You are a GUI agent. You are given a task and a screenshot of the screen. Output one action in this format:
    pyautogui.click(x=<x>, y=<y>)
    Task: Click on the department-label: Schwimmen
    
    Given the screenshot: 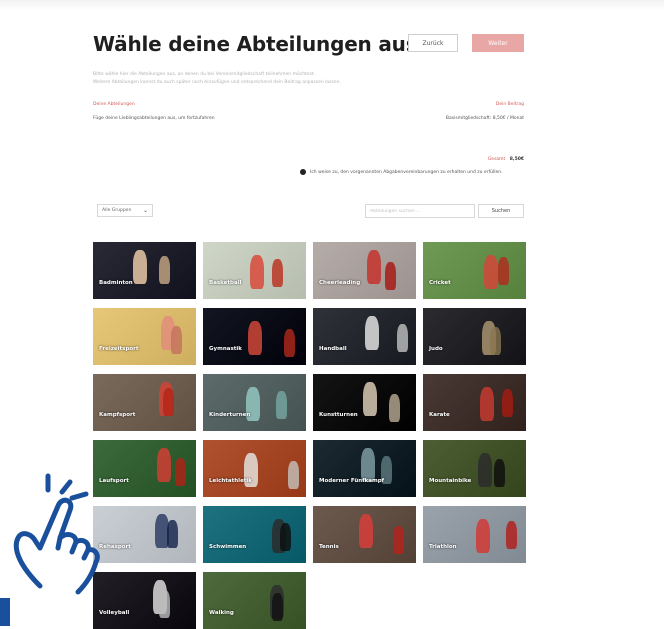 What is the action you would take?
    pyautogui.click(x=228, y=547)
    